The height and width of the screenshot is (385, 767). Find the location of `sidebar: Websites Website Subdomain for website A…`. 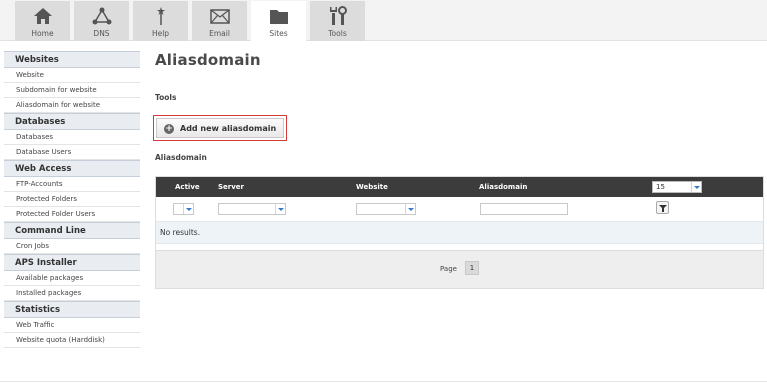

sidebar: Websites Website Subdomain for website A… is located at coordinates (72, 199).